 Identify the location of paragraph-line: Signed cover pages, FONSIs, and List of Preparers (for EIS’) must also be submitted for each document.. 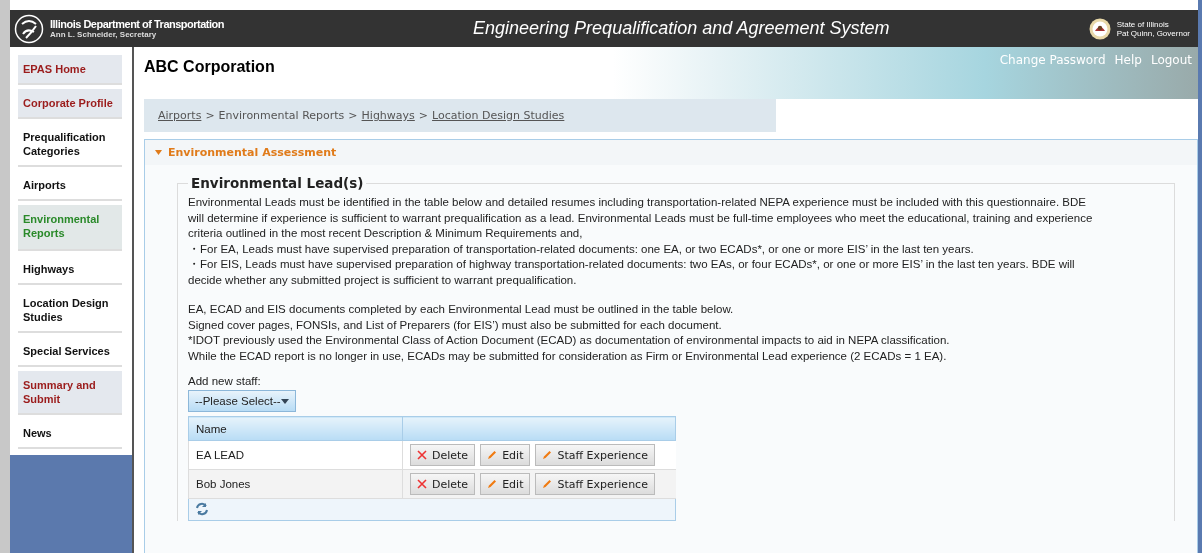
(455, 325).